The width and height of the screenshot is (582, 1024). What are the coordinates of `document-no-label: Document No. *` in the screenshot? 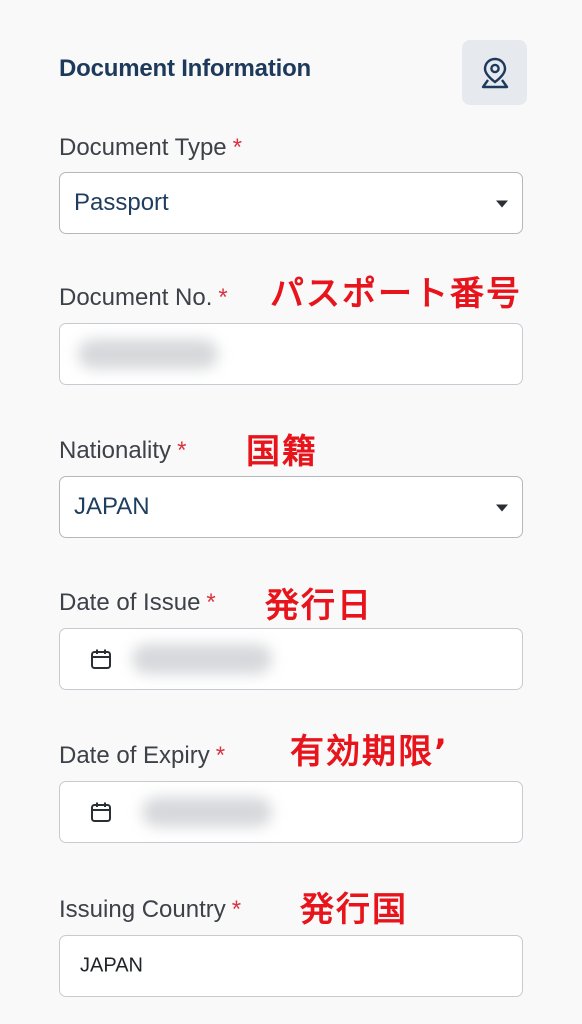 It's located at (143, 297).